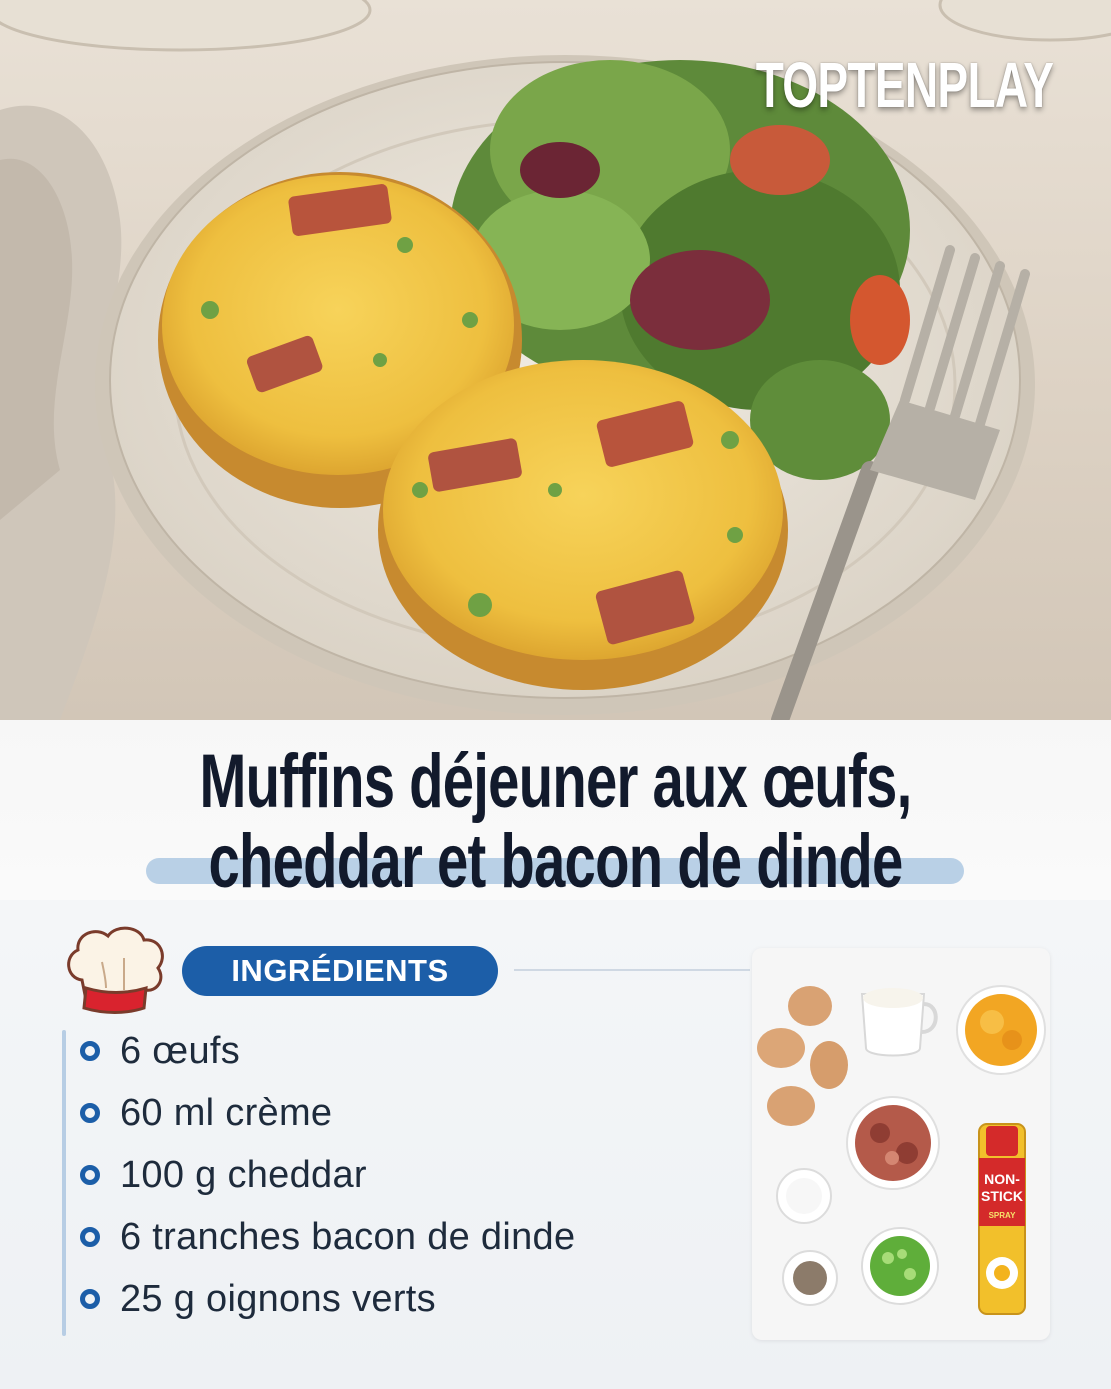 This screenshot has width=1111, height=1389. I want to click on list-item: 6 tranches bacon de dinde, so click(327, 1237).